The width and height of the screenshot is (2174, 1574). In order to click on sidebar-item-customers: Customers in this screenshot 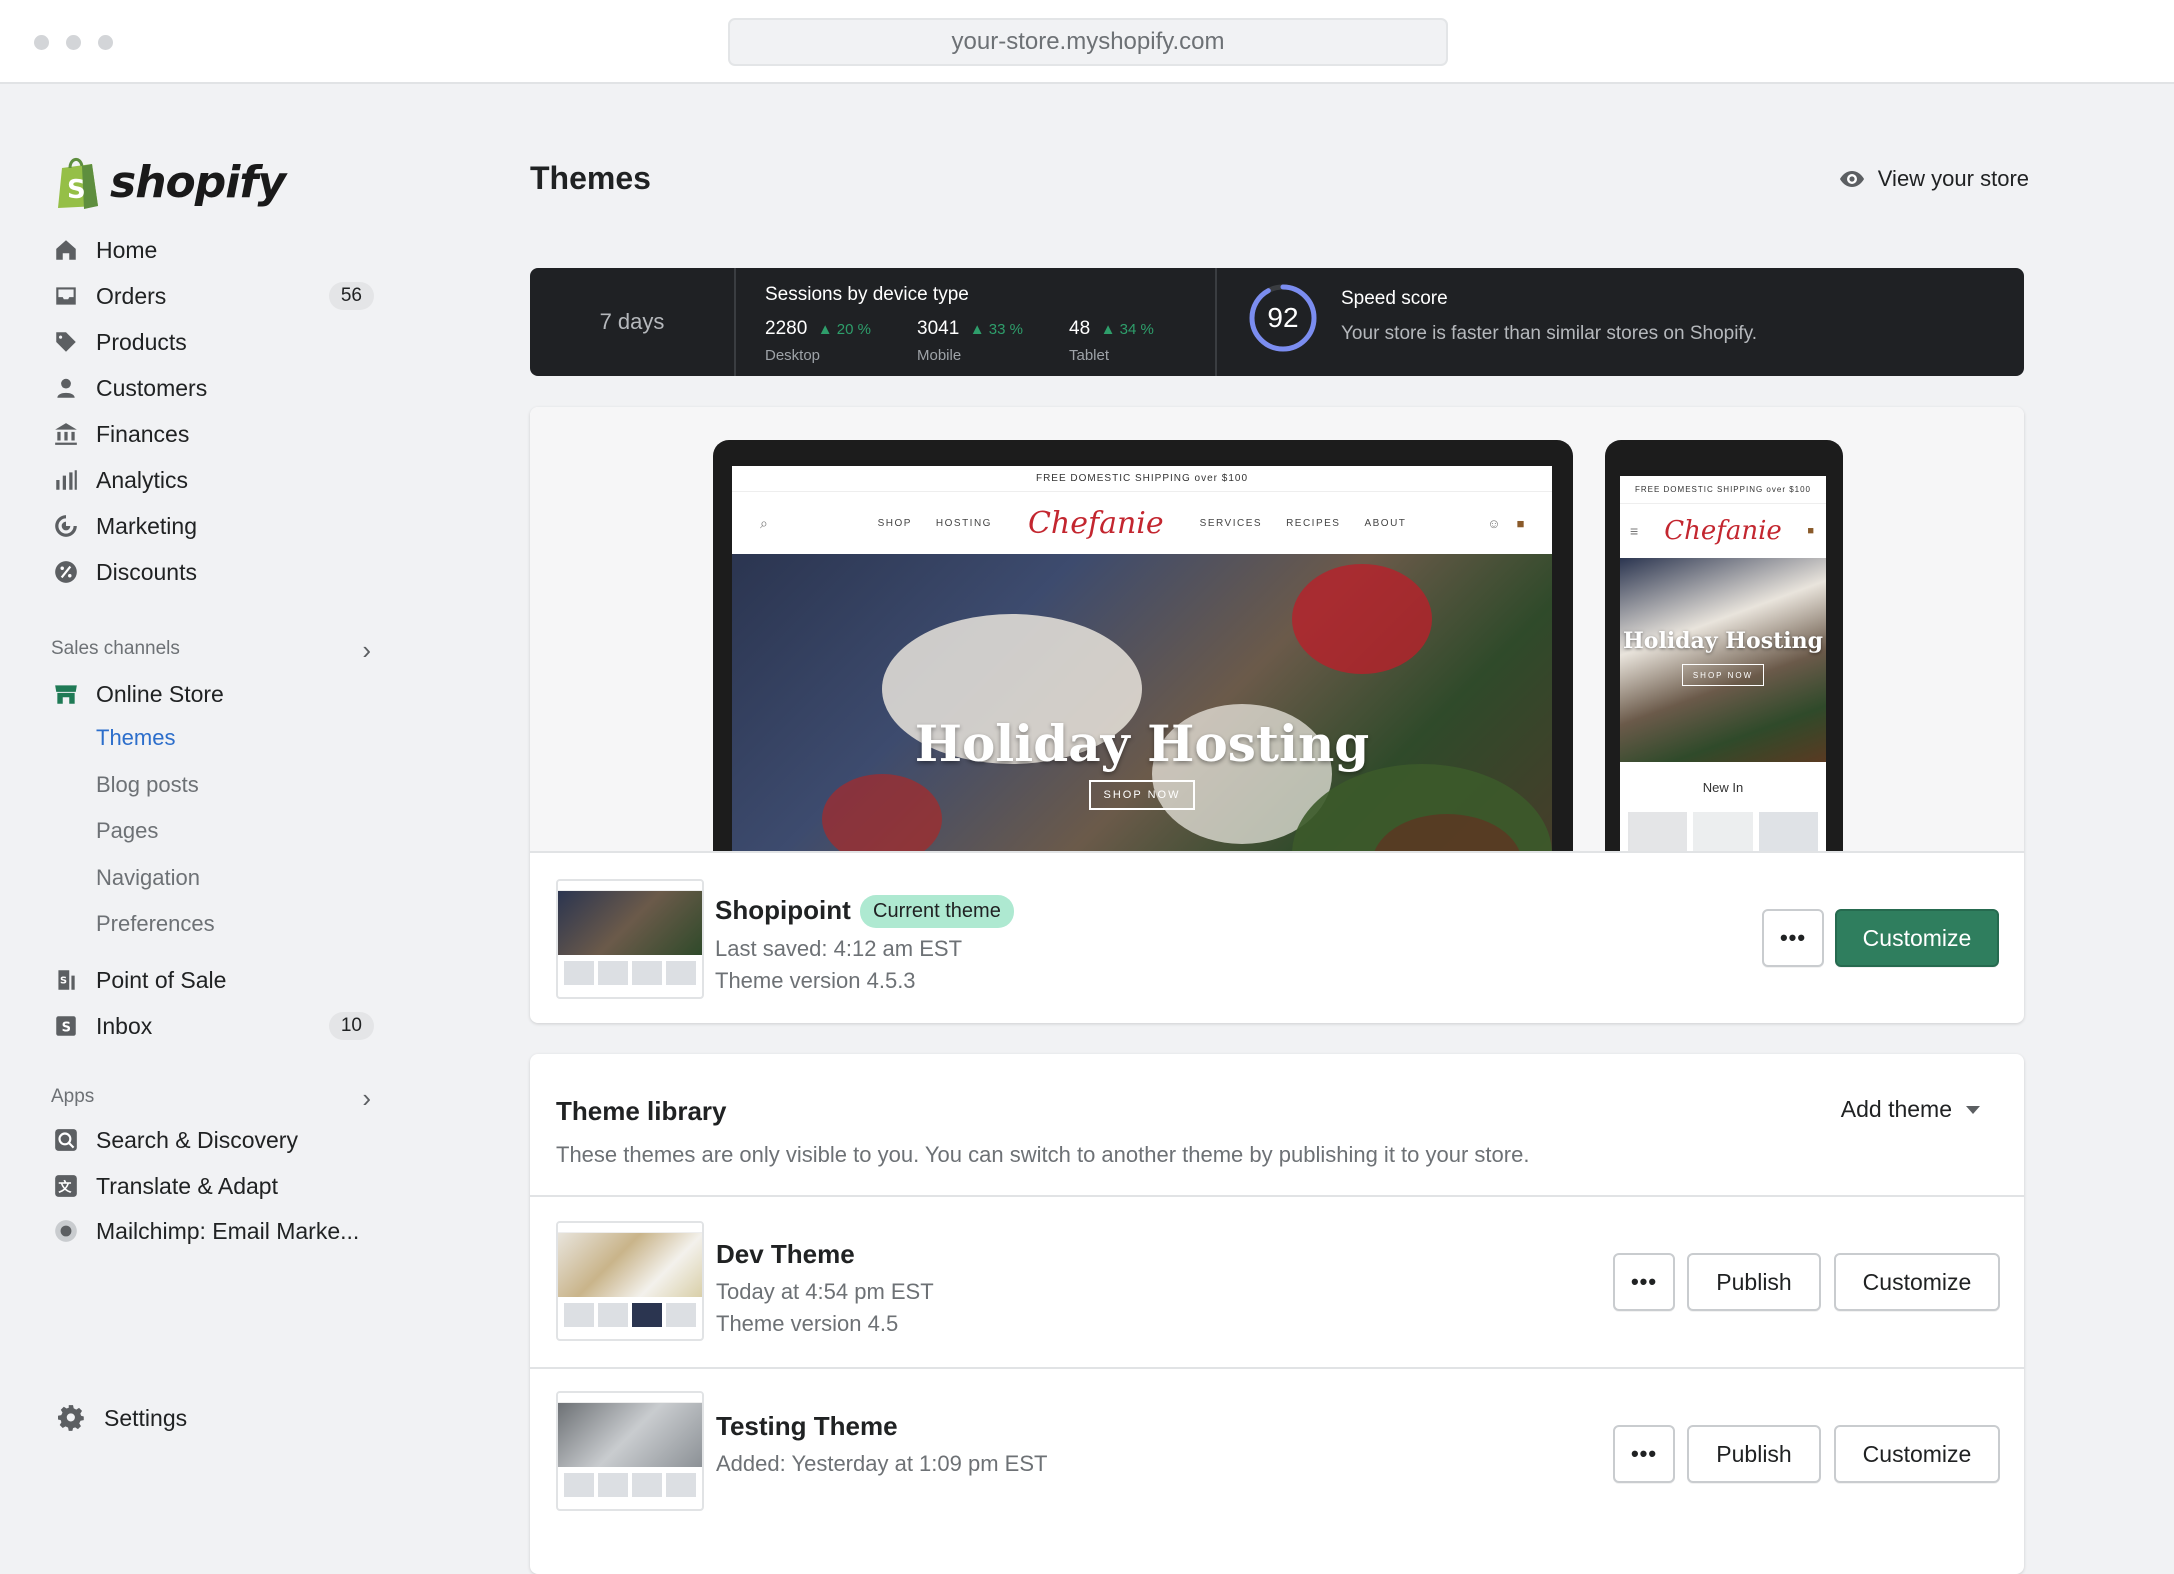, I will do `click(217, 388)`.